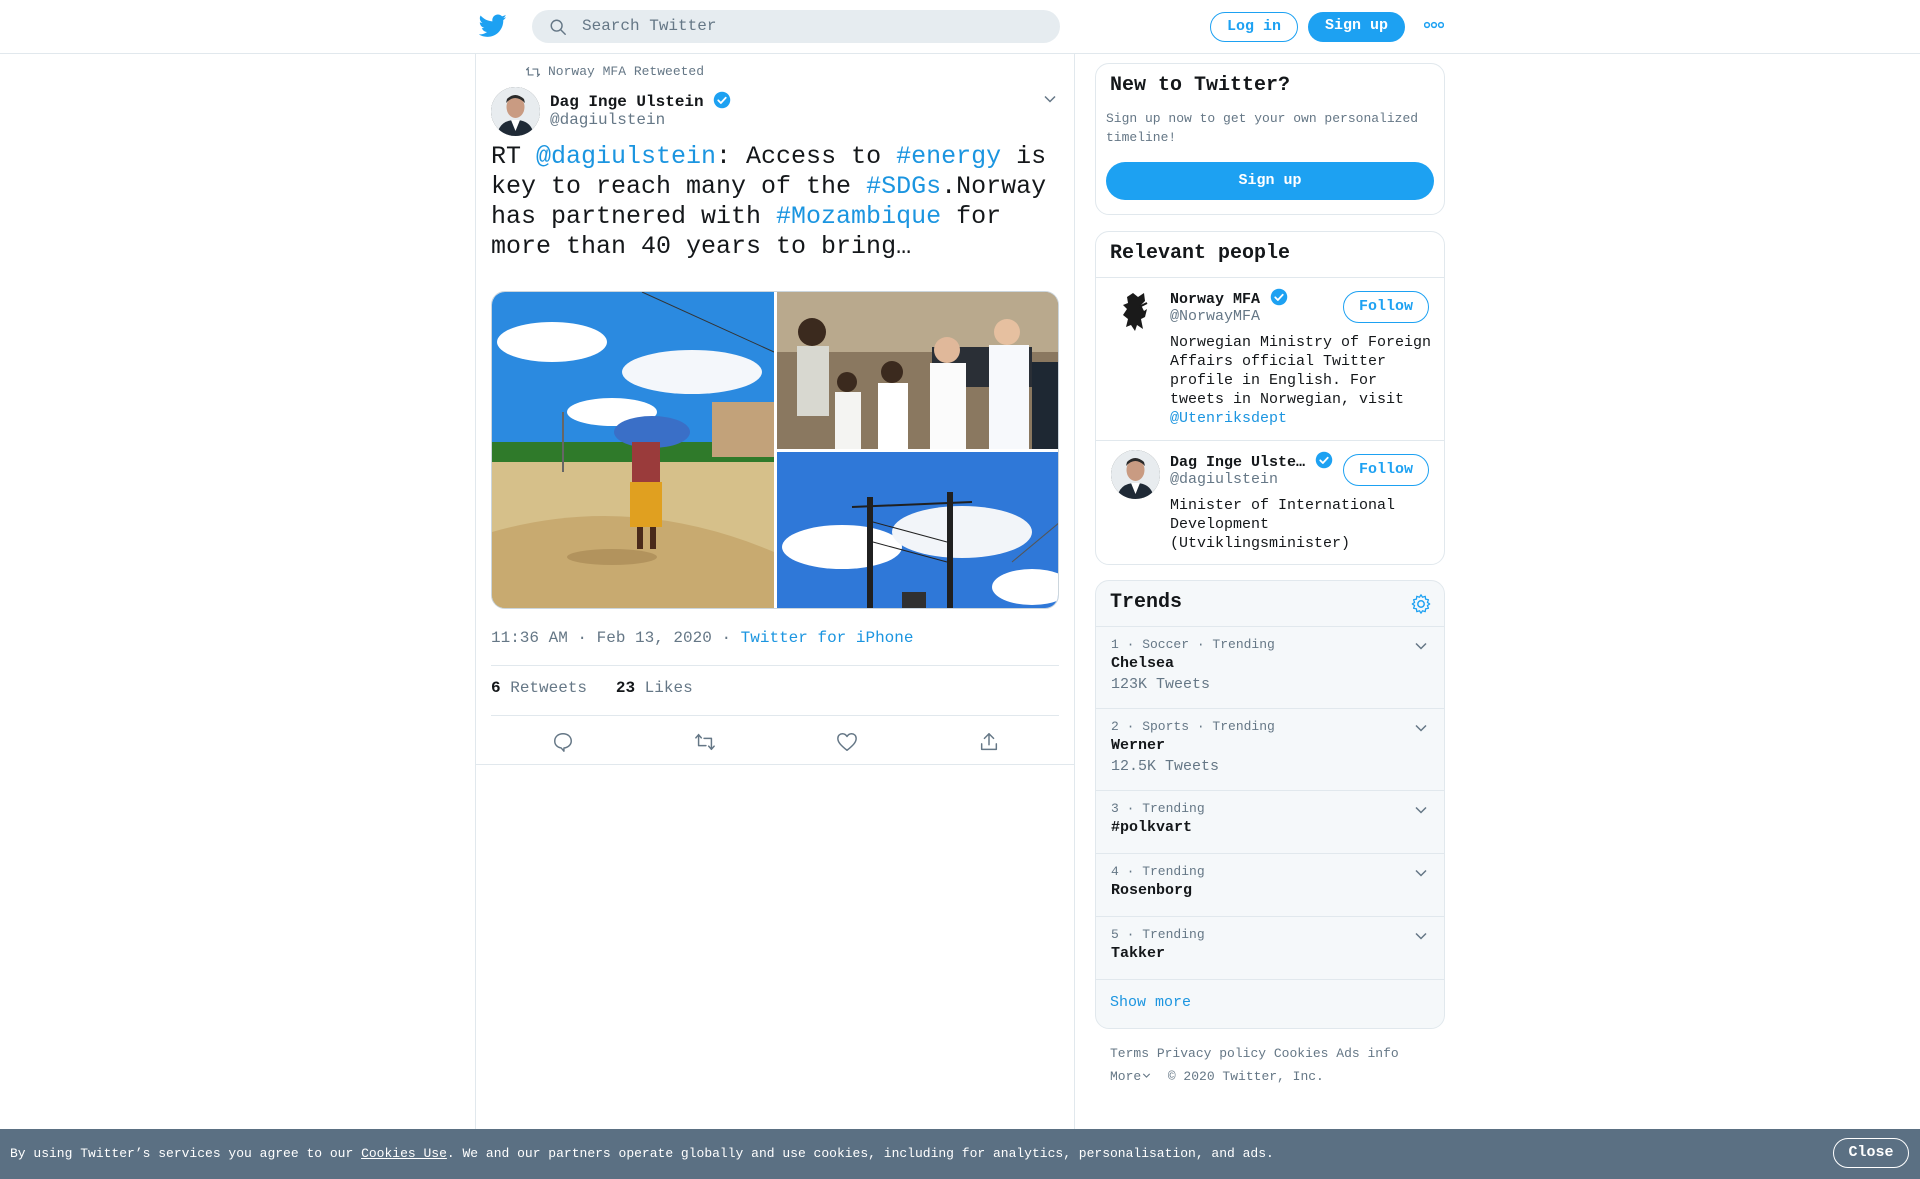 The height and width of the screenshot is (1179, 1920). What do you see at coordinates (1158, 871) in the screenshot?
I see `trend-context: 4 · Trending` at bounding box center [1158, 871].